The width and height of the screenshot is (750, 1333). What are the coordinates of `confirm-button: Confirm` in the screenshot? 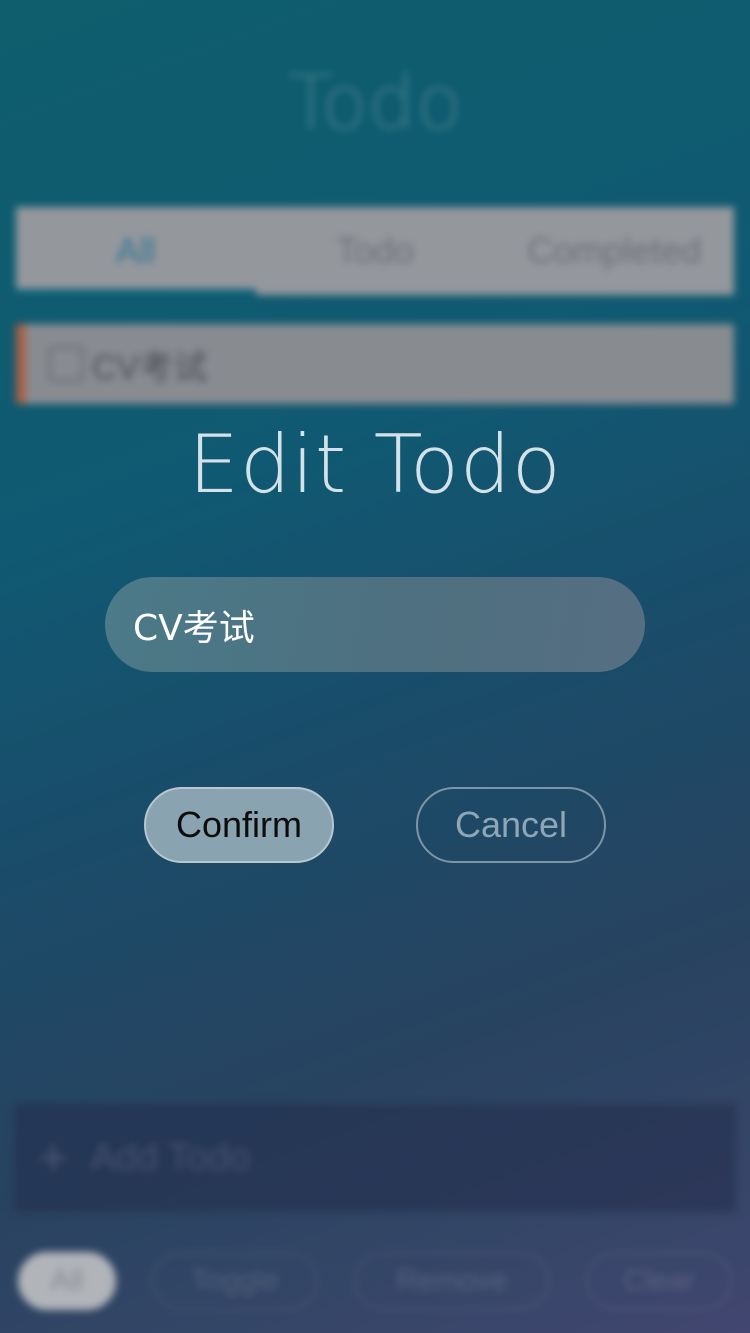 It's located at (239, 825).